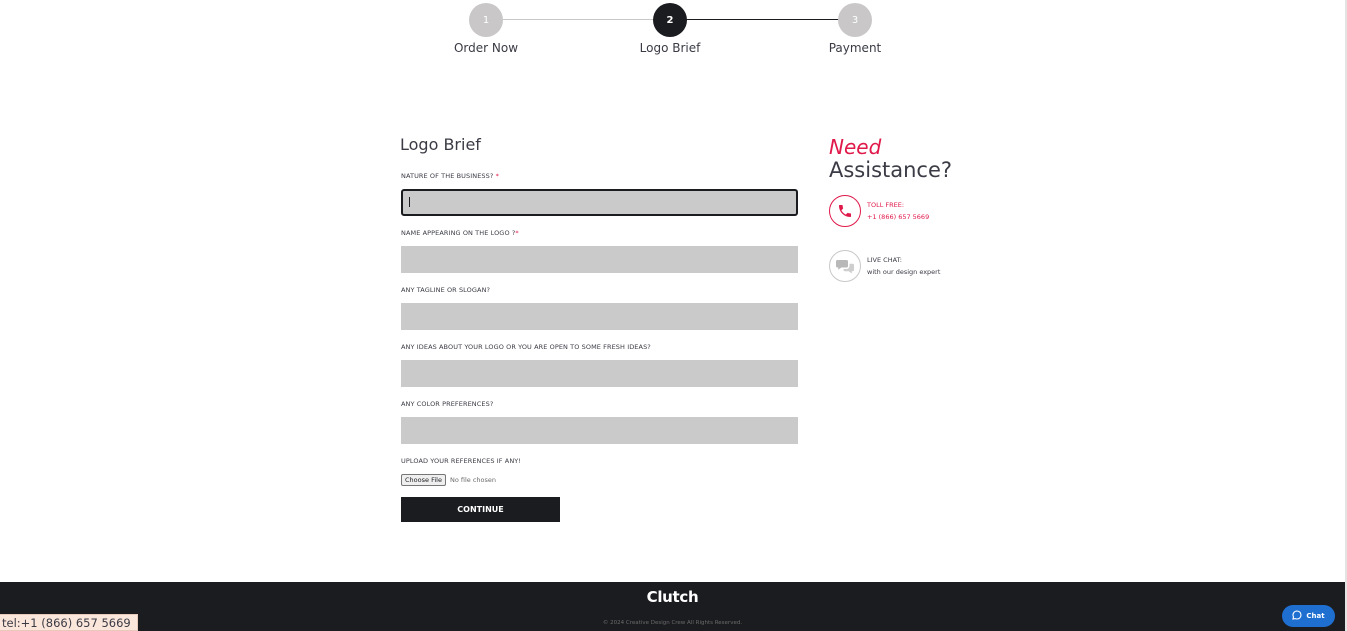  I want to click on field-label-color-preferences: ANY COLOR PREFERENCES?, so click(447, 404).